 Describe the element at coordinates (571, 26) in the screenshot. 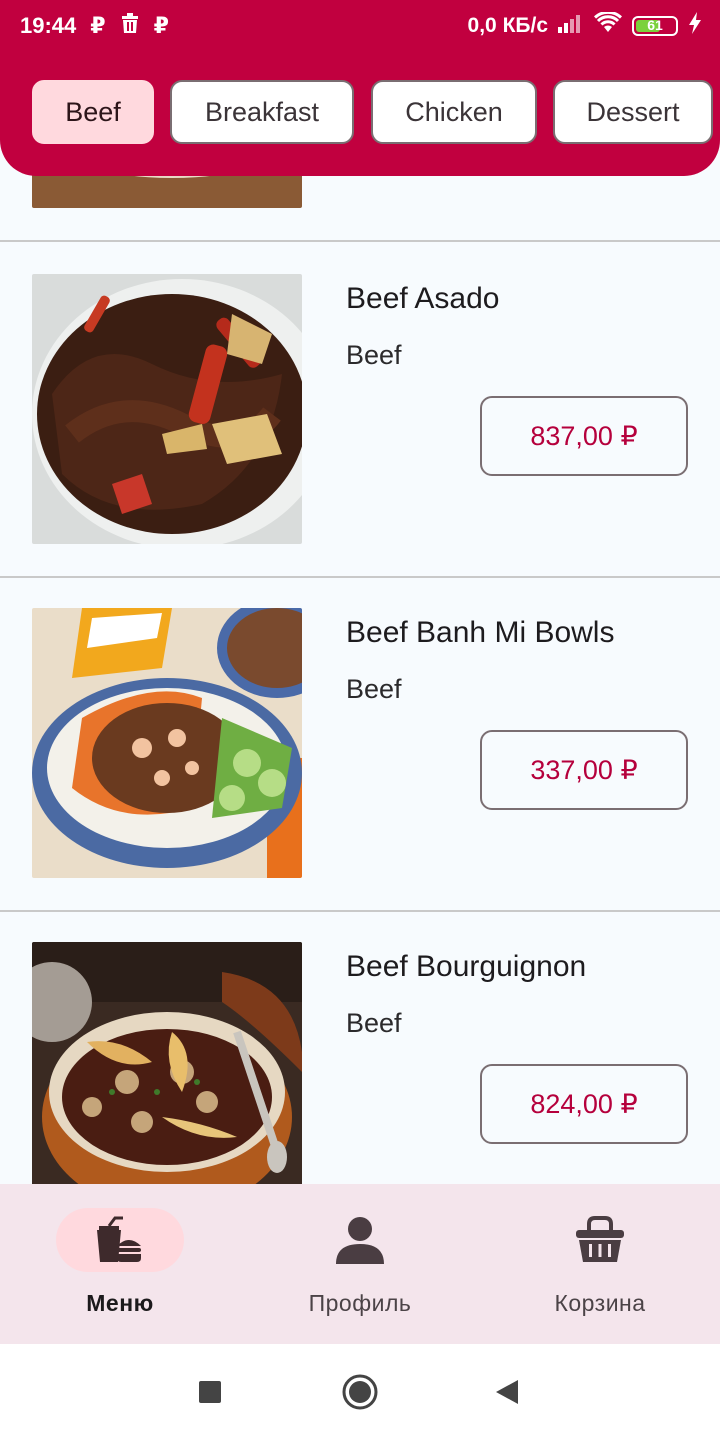

I see `signal-icon` at that location.